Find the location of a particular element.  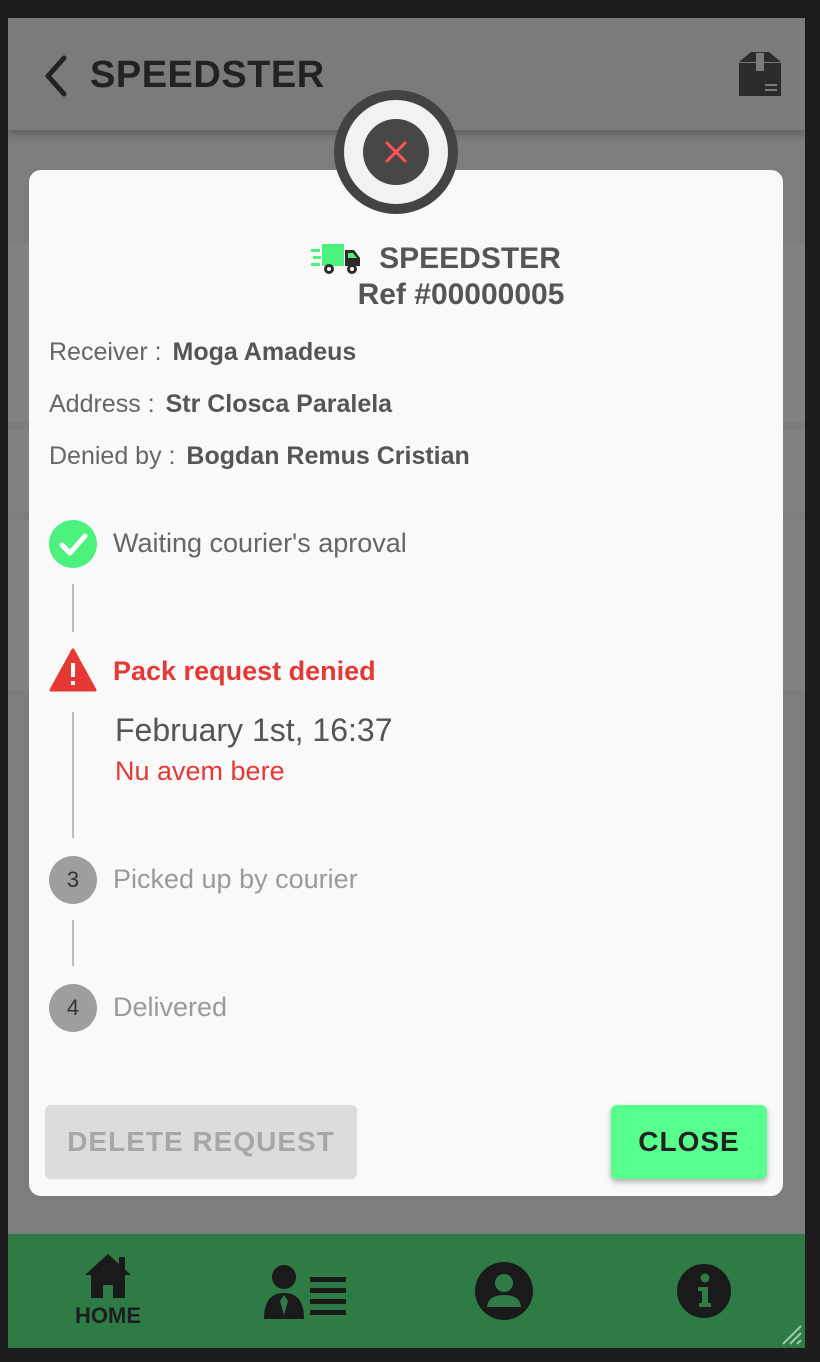

denied-date: February 1st, 16:37 is located at coordinates (254, 730).